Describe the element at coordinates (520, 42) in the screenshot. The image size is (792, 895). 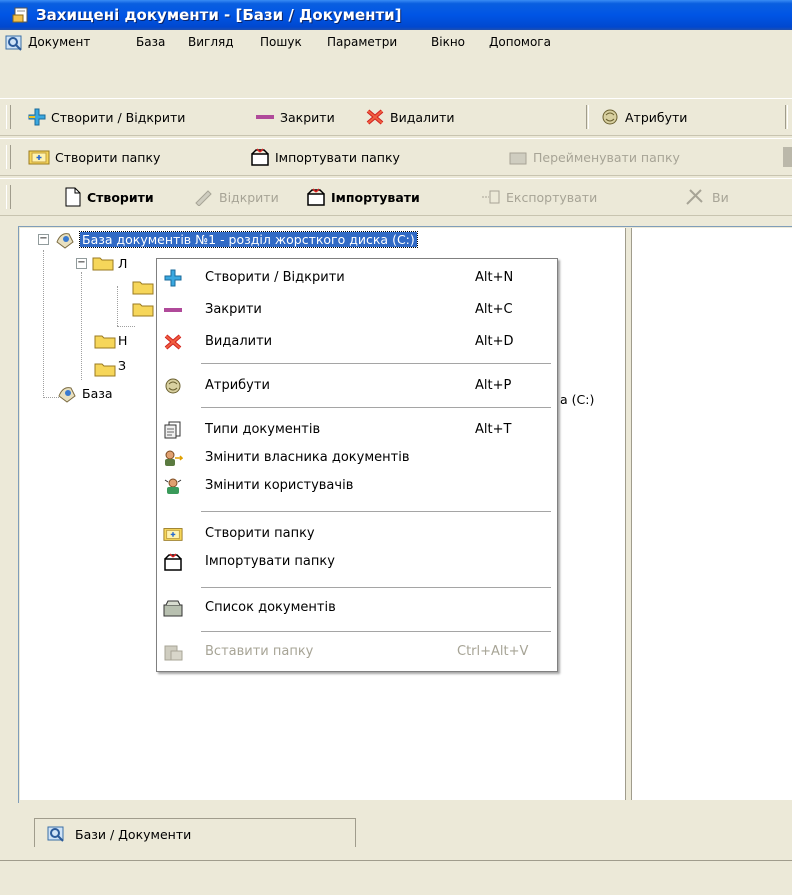
I see `menu-help: Допомога` at that location.